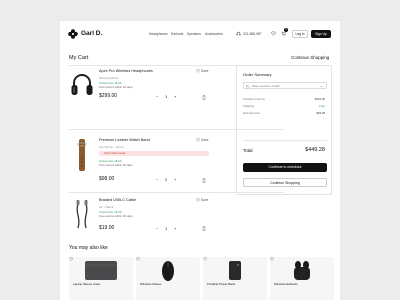 Image resolution: width=400 pixels, height=300 pixels. I want to click on quantity-value: 2, so click(166, 179).